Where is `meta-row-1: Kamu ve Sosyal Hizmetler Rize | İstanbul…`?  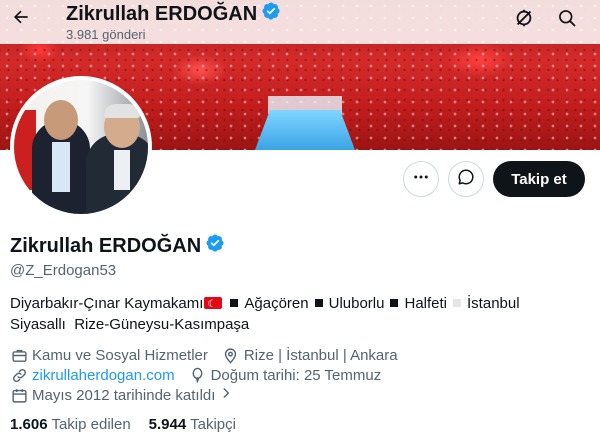
meta-row-1: Kamu ve Sosyal Hizmetler Rize | İstanbul… is located at coordinates (204, 355).